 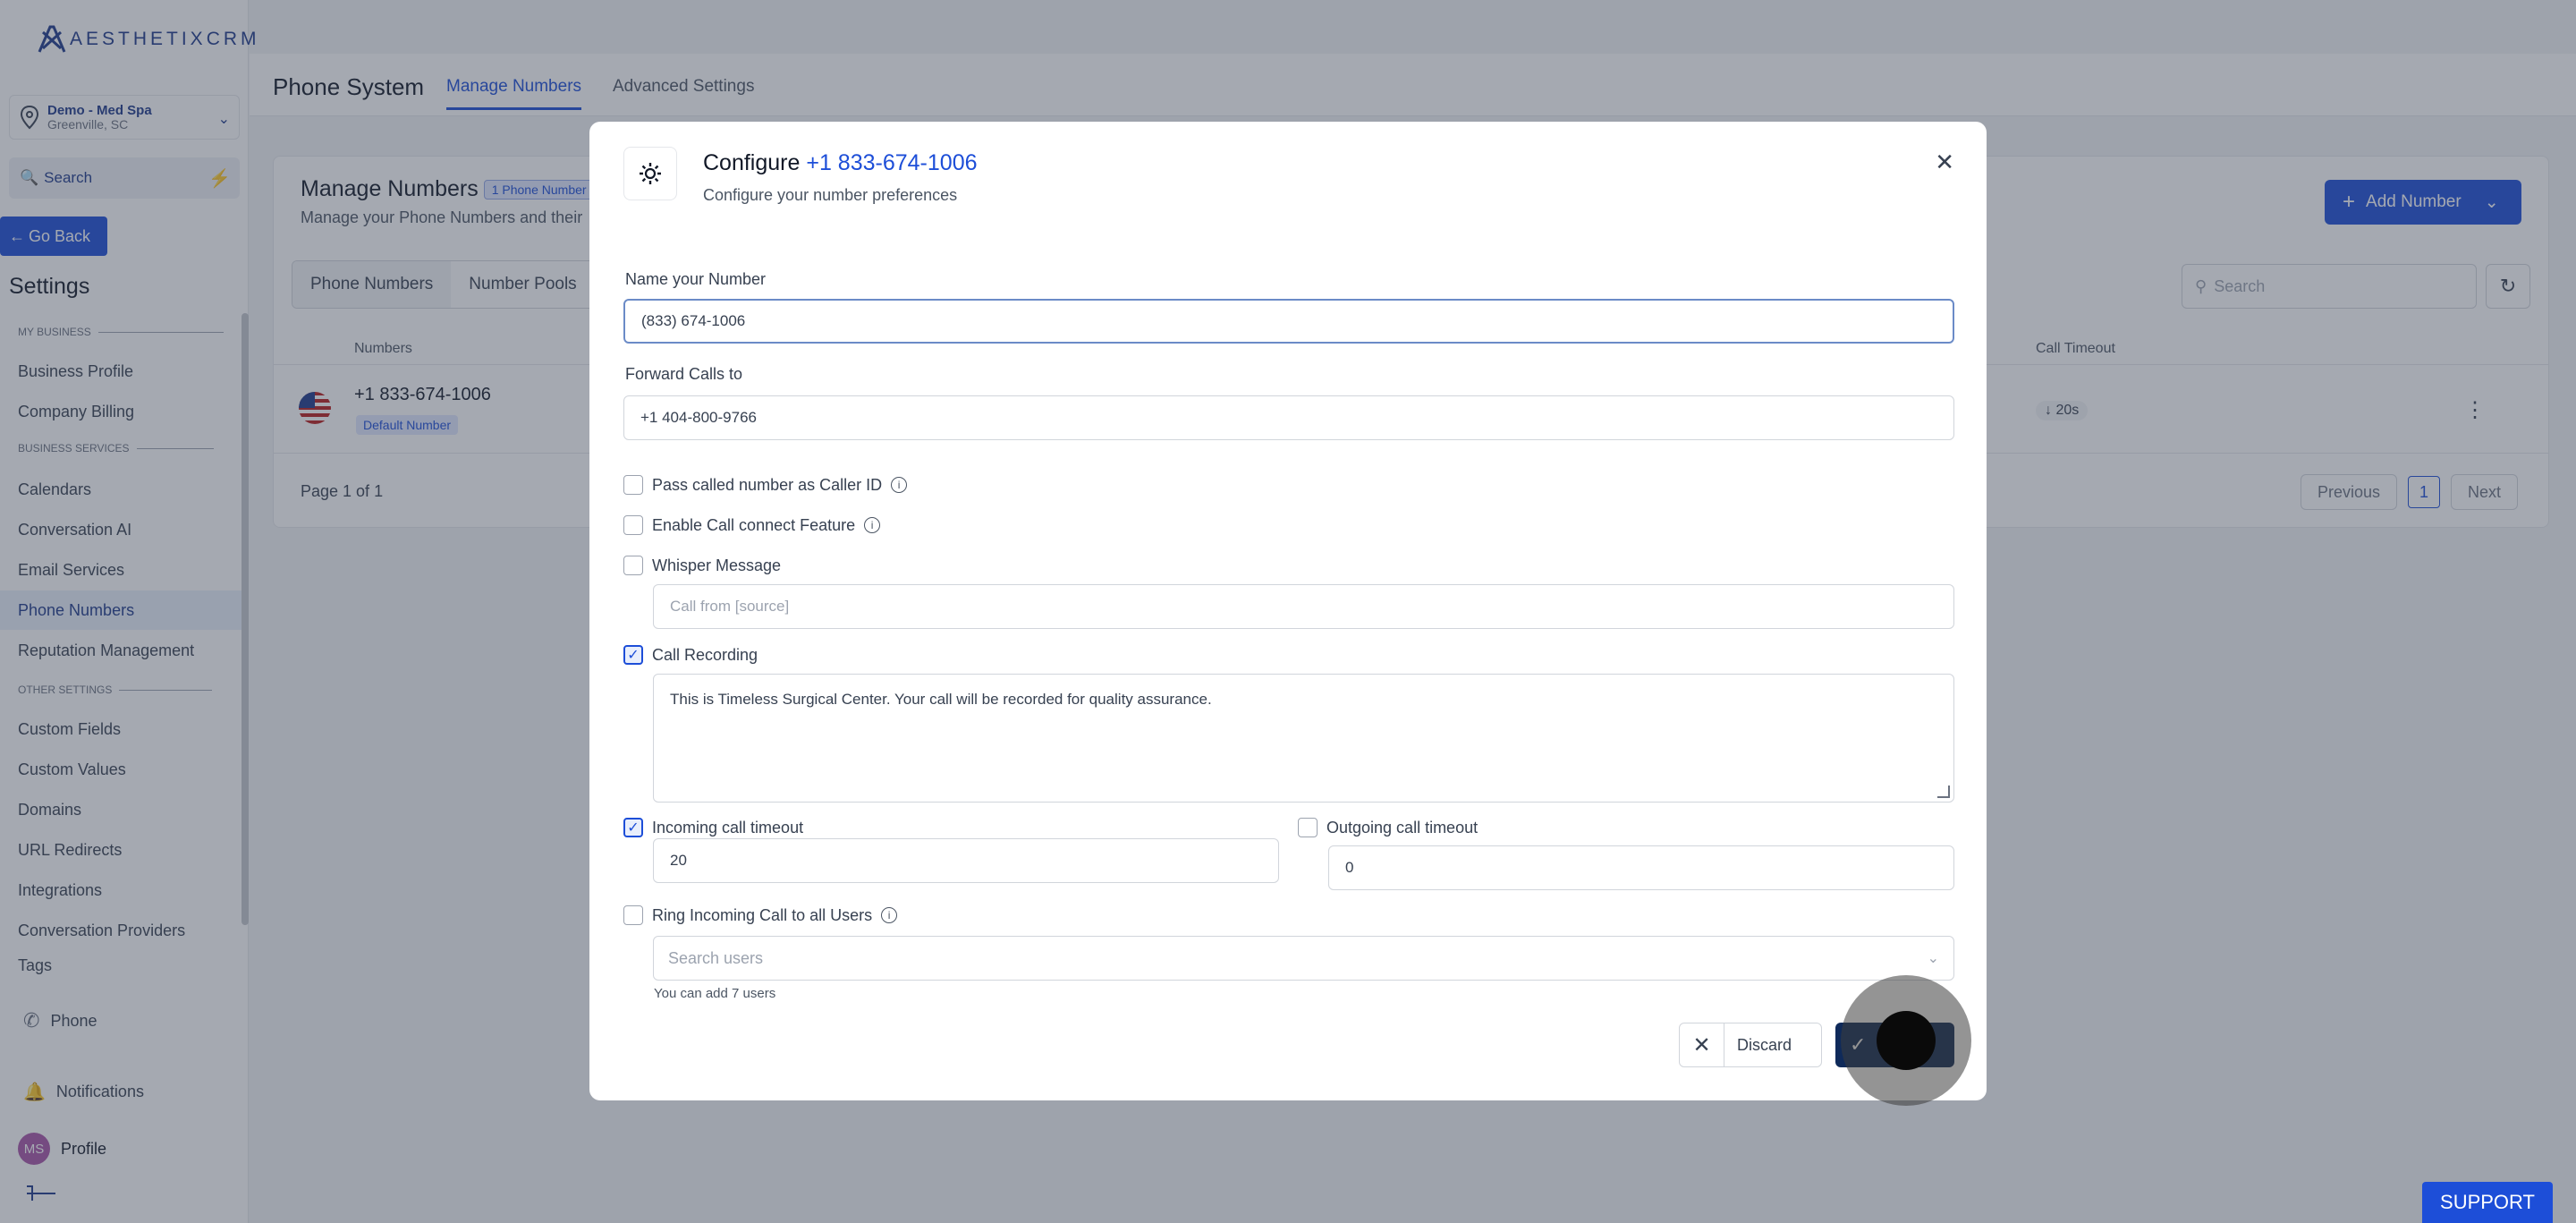 What do you see at coordinates (2487, 1202) in the screenshot?
I see `support-button: SUPPORT` at bounding box center [2487, 1202].